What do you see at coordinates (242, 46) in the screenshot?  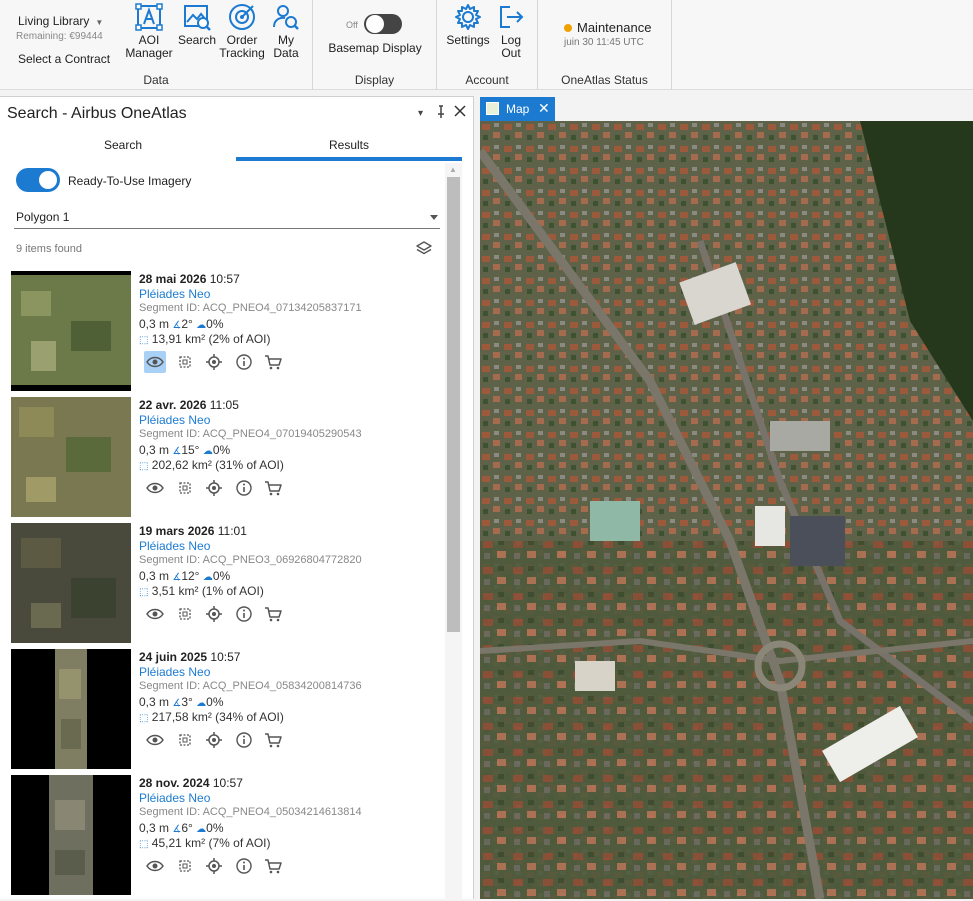 I see `order-tracking-label: Order Tracking` at bounding box center [242, 46].